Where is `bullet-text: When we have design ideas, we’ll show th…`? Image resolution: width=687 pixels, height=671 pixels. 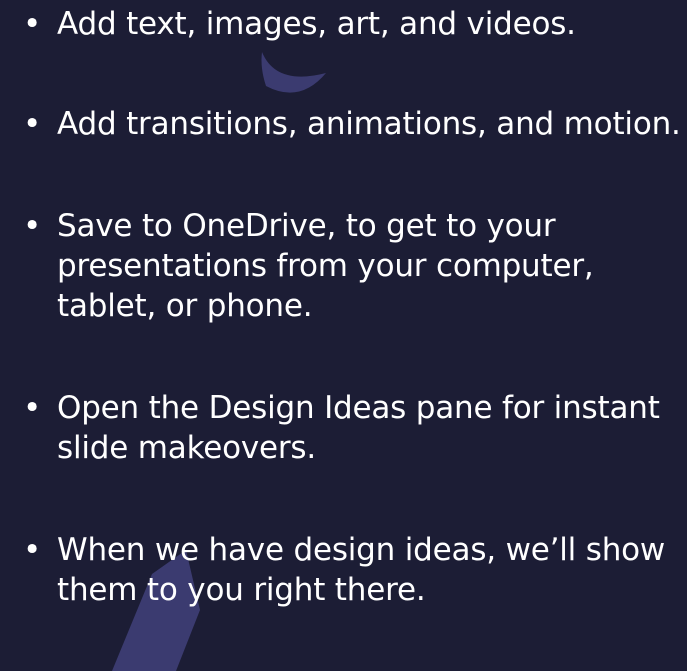 bullet-text: When we have design ideas, we’ll show th… is located at coordinates (361, 570).